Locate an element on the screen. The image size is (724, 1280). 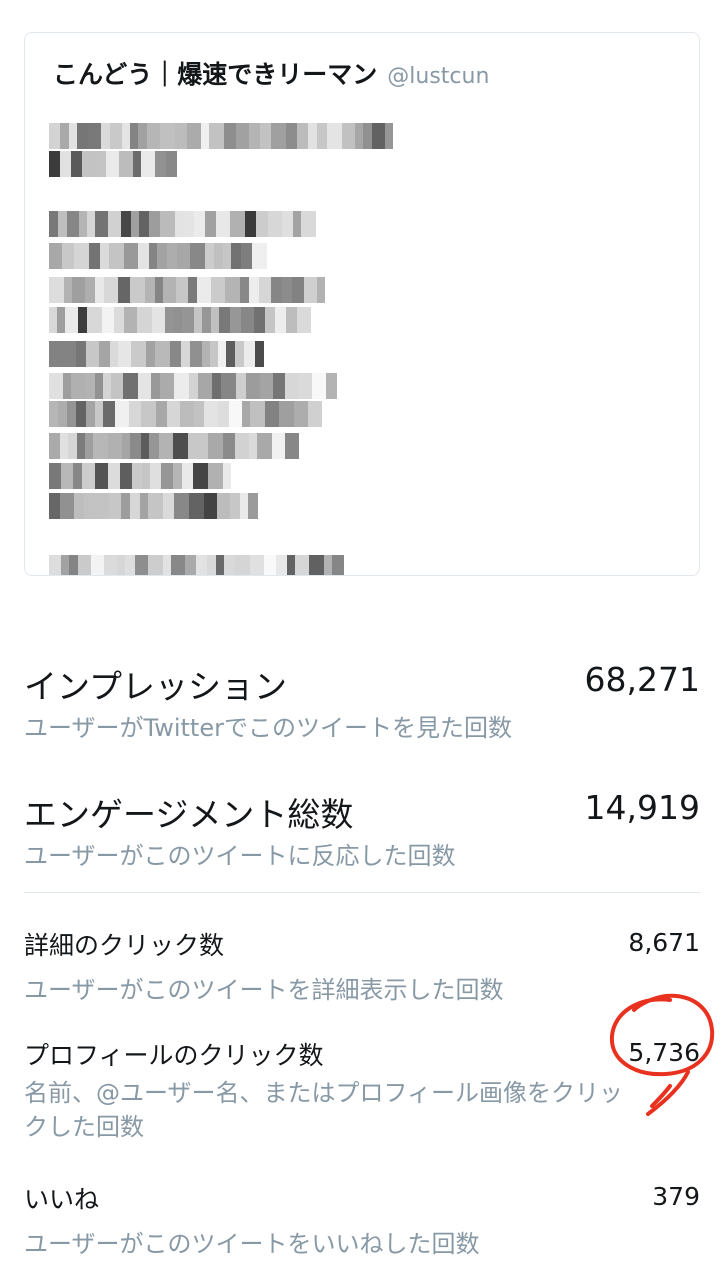
metric-title: 詳細のクリック数 is located at coordinates (124, 945).